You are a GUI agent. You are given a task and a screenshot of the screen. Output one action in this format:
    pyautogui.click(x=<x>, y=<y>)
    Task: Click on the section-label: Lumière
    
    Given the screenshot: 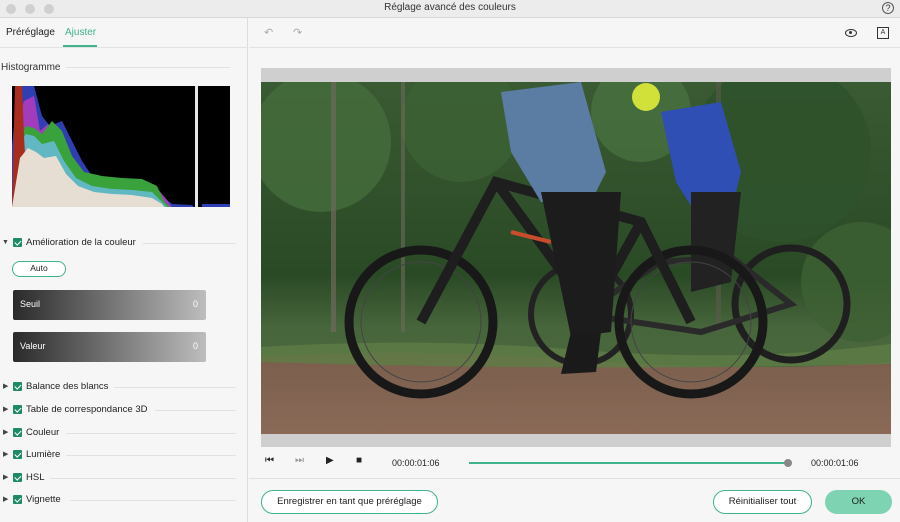 What is the action you would take?
    pyautogui.click(x=43, y=454)
    